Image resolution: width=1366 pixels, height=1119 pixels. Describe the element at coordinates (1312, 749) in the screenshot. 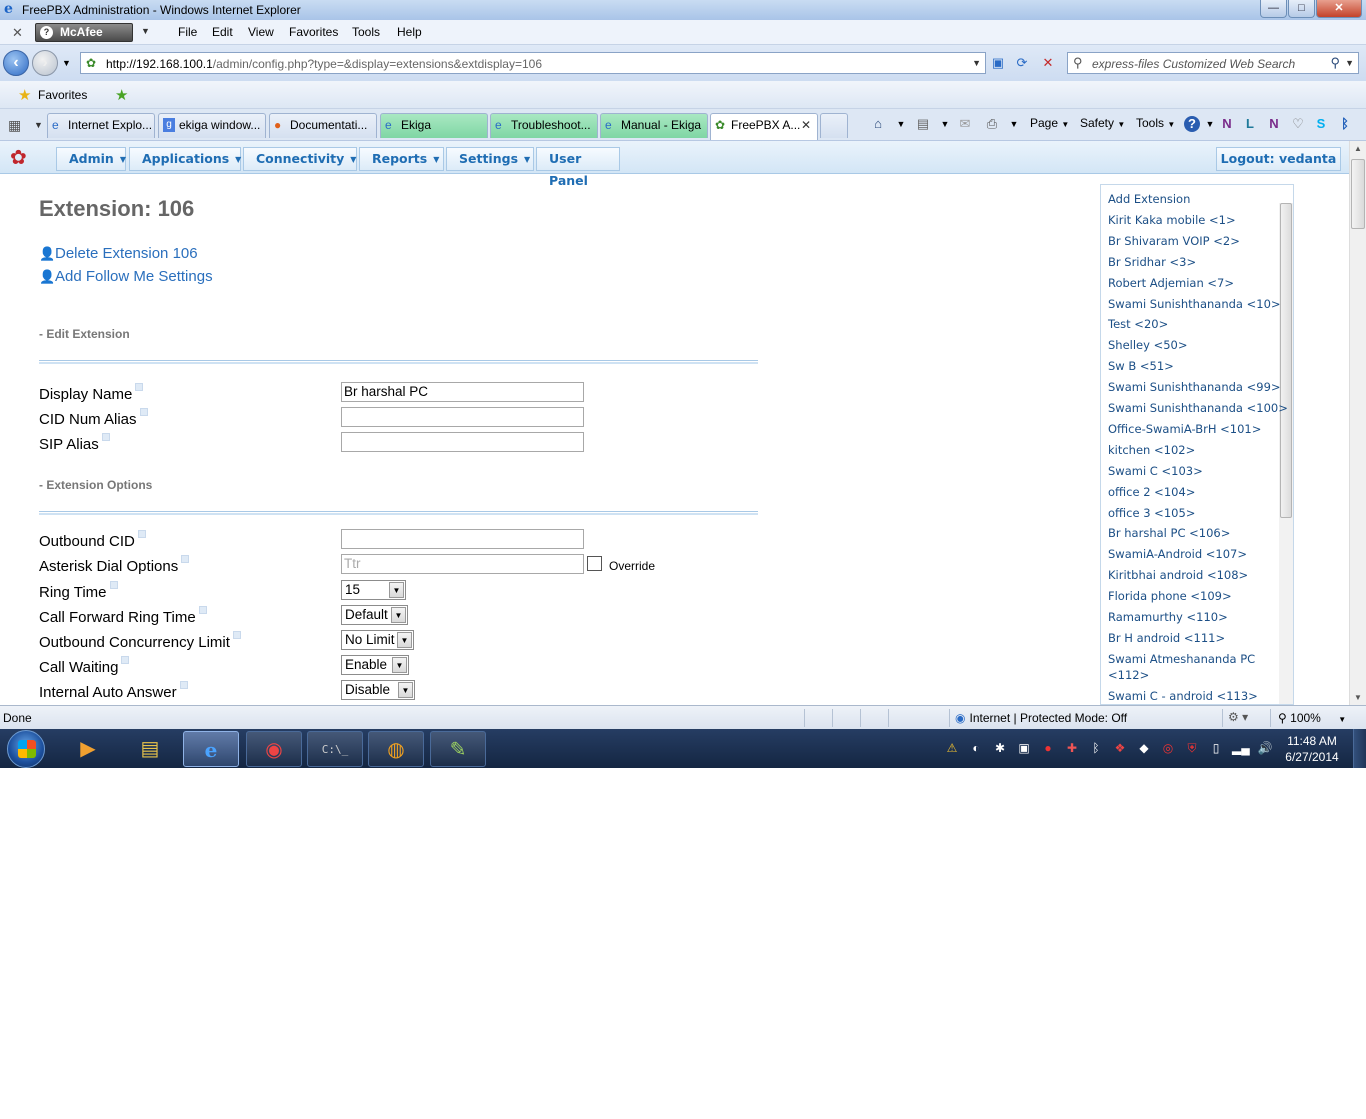

I see `system-clock: 11:48 AM 6/27/2014` at that location.